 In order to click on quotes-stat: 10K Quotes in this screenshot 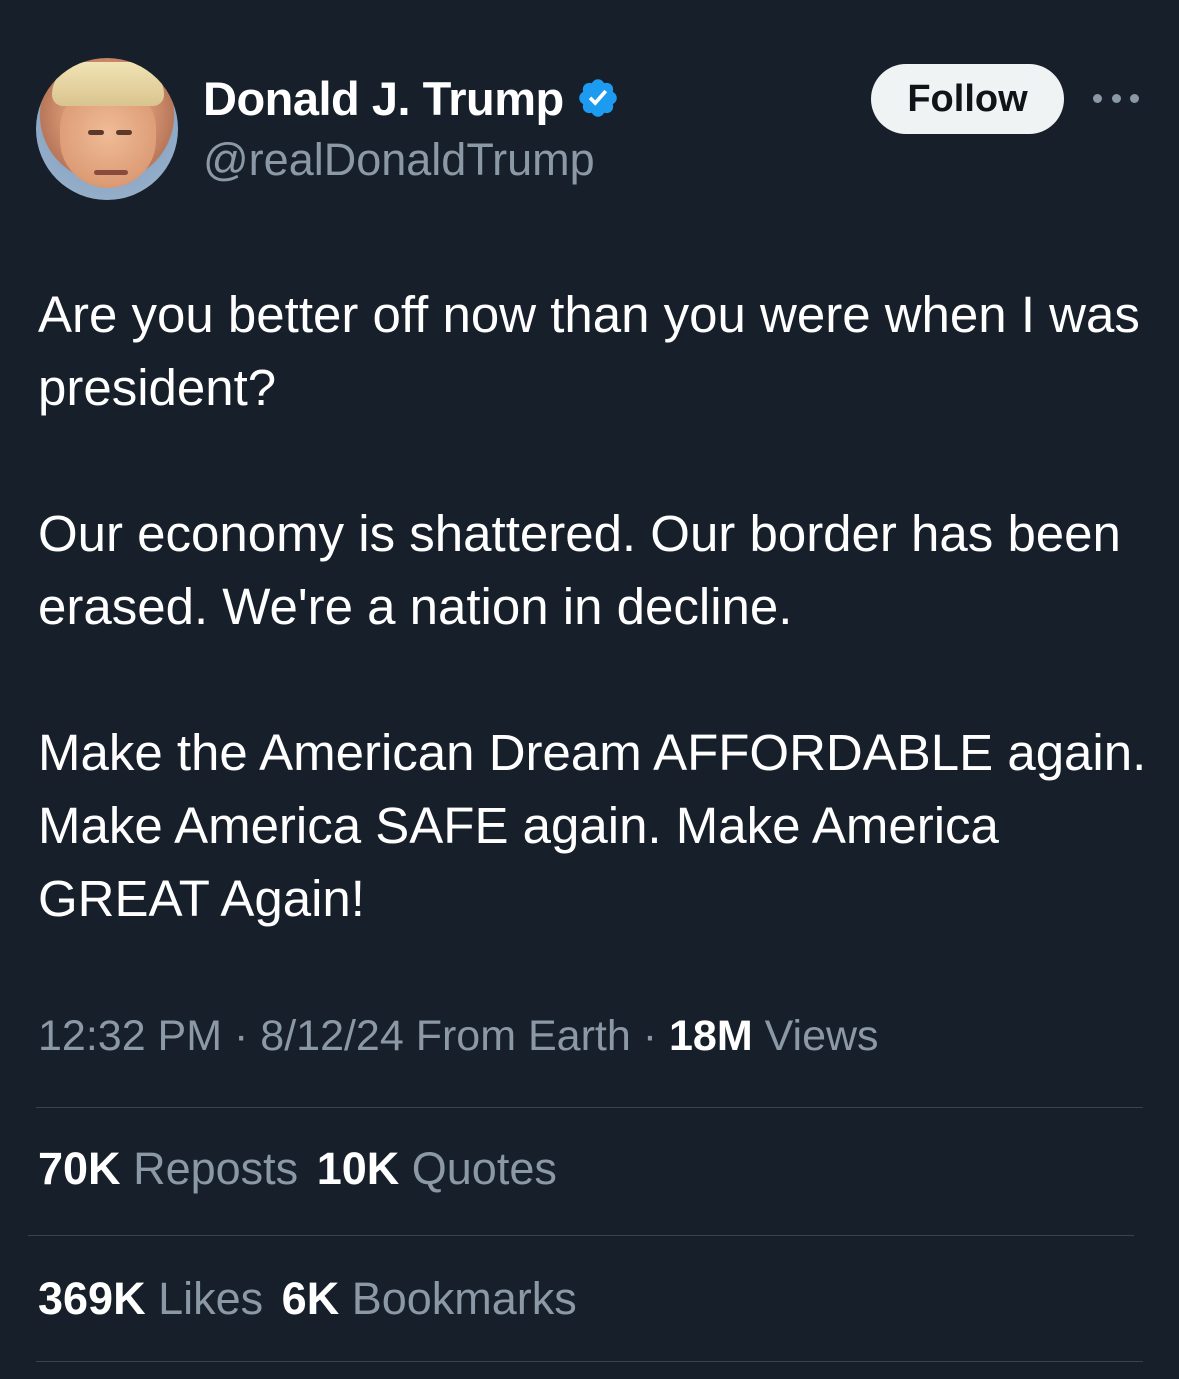, I will do `click(437, 1168)`.